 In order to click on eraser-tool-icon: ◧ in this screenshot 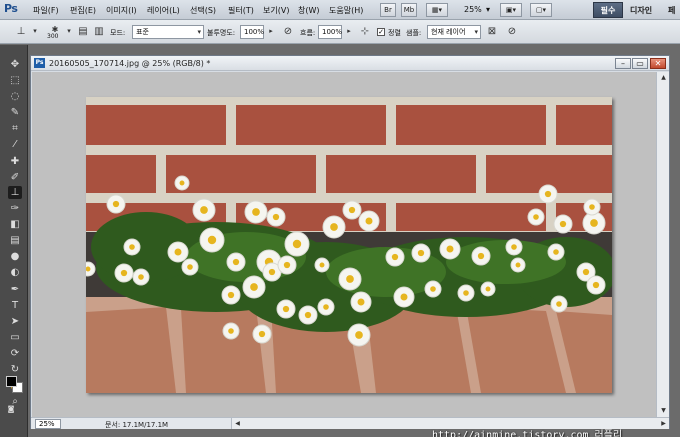, I will do `click(15, 224)`.